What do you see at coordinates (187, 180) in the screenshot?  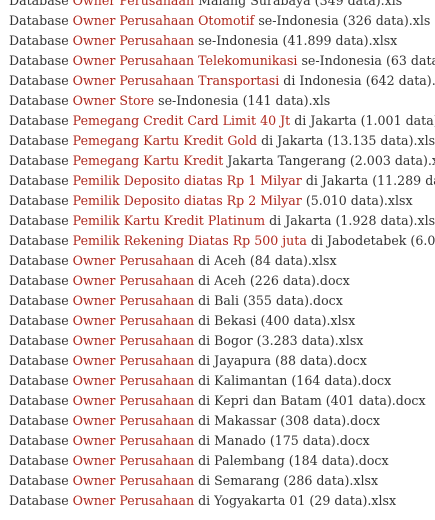 I see `database-link: Pemilik Deposito diatas Rp 1 Milyar` at bounding box center [187, 180].